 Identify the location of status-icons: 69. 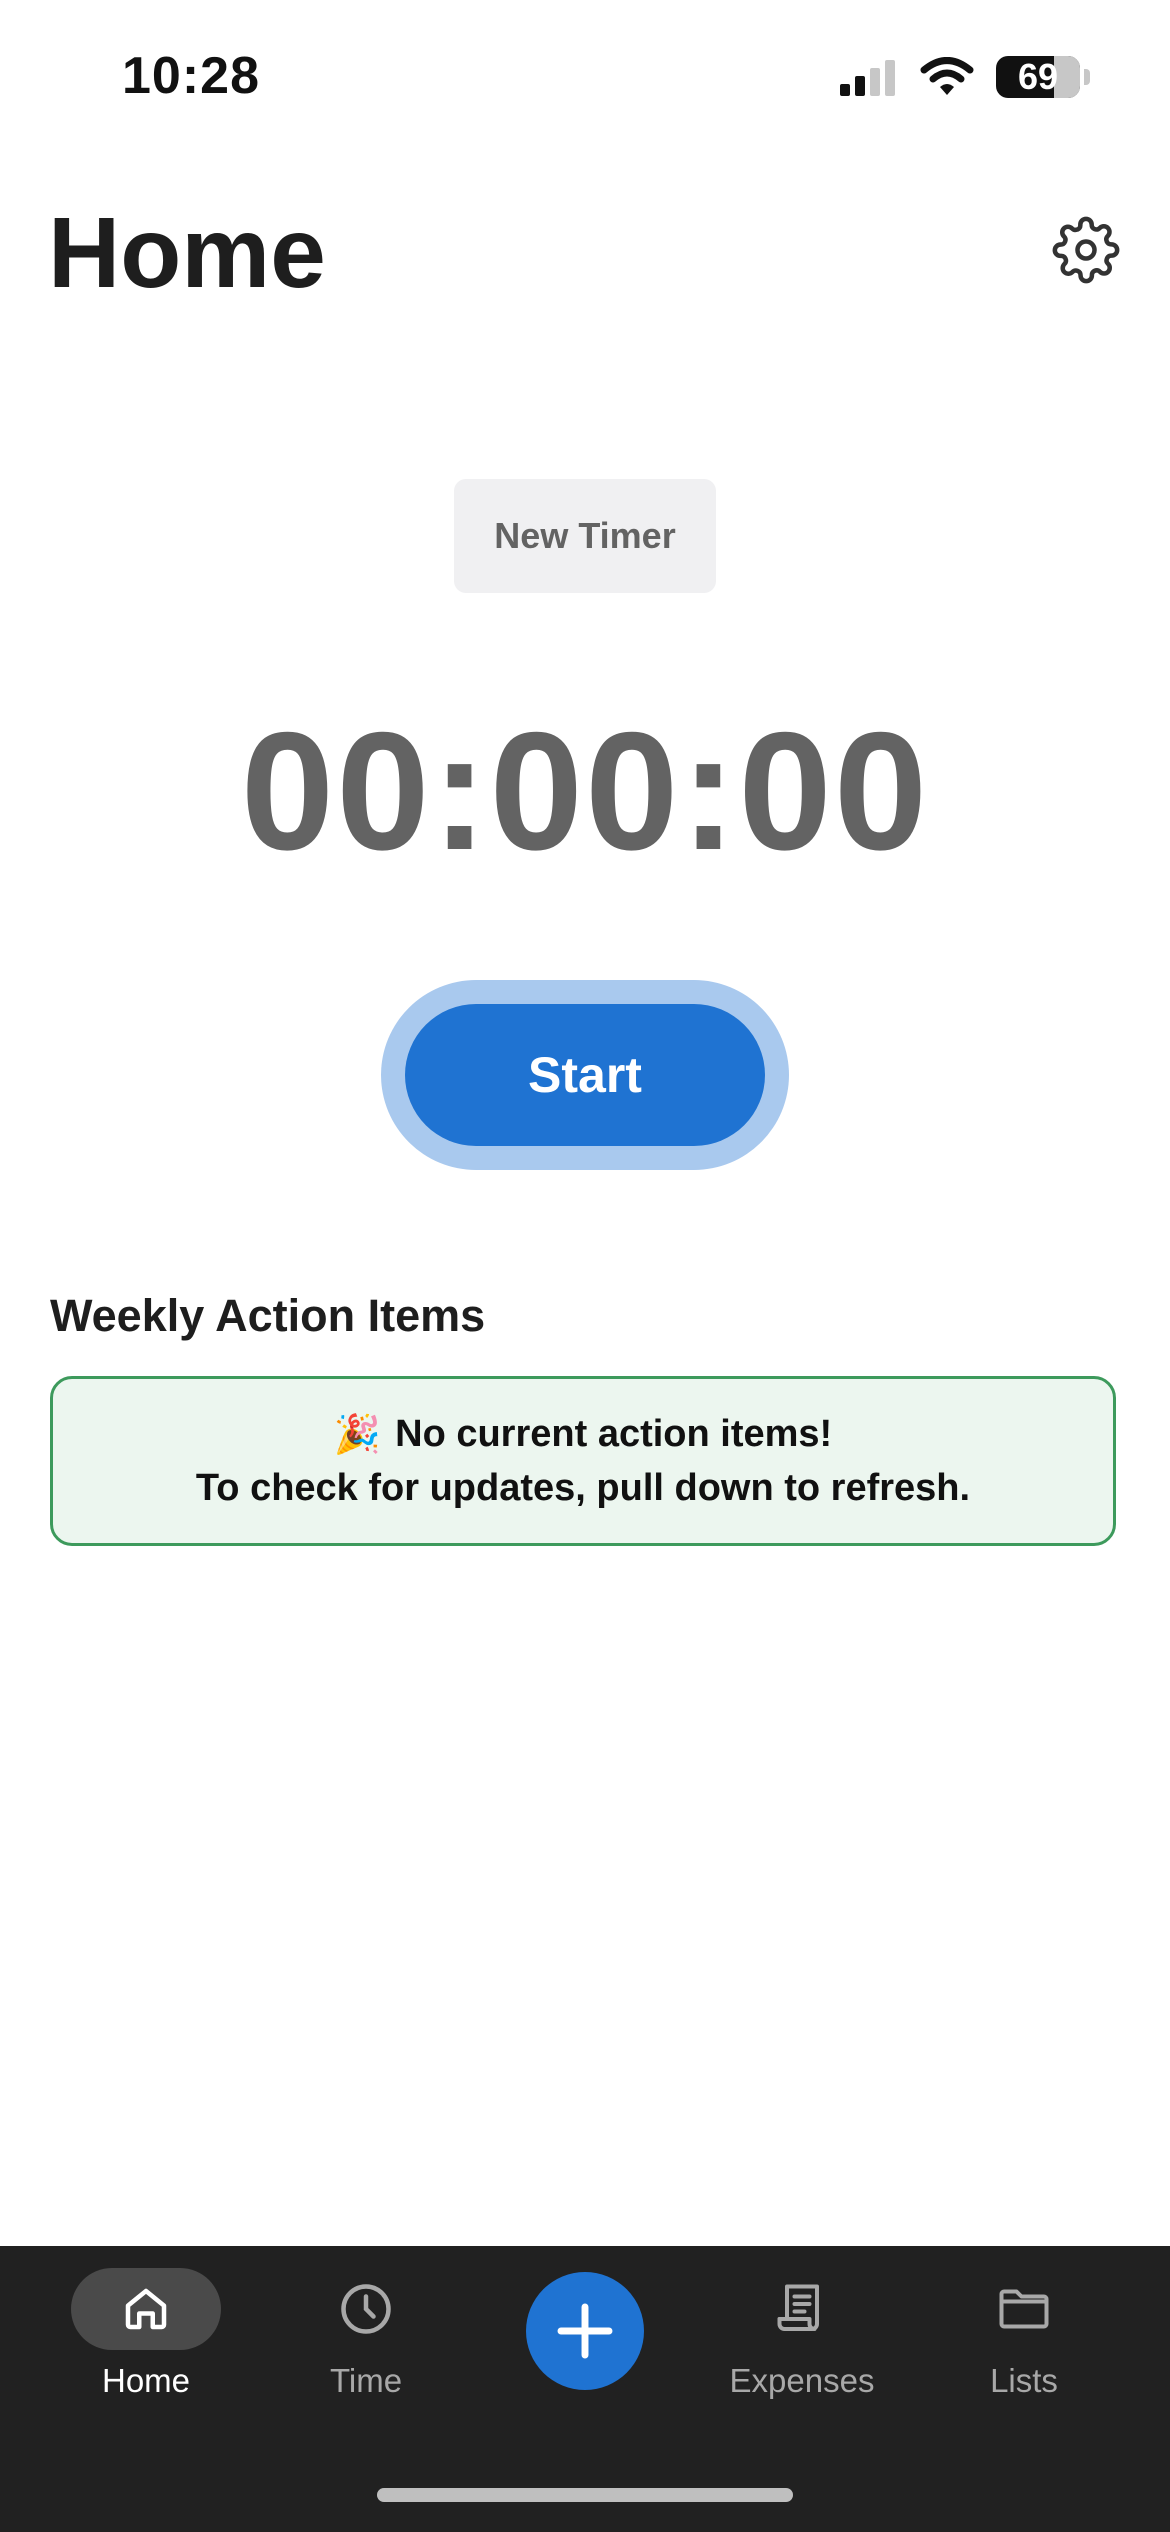
(964, 77).